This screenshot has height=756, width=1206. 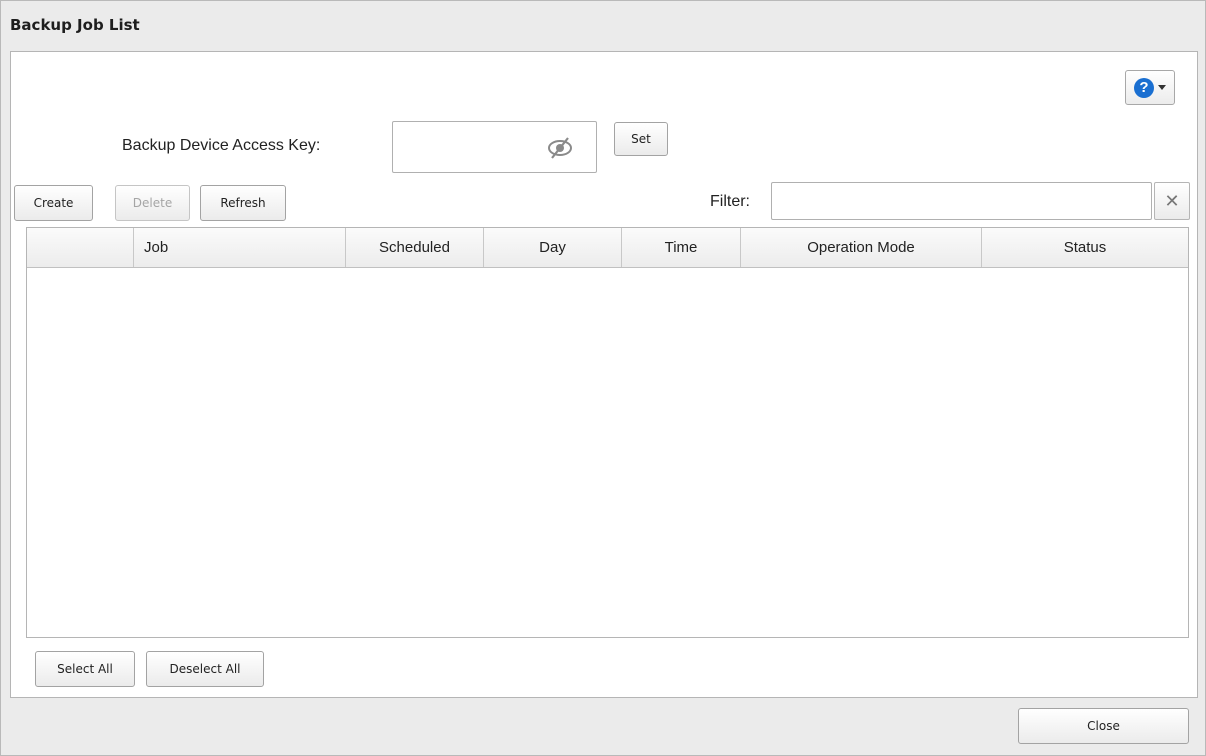 I want to click on dialog-title: Backup Job List, so click(x=75, y=25).